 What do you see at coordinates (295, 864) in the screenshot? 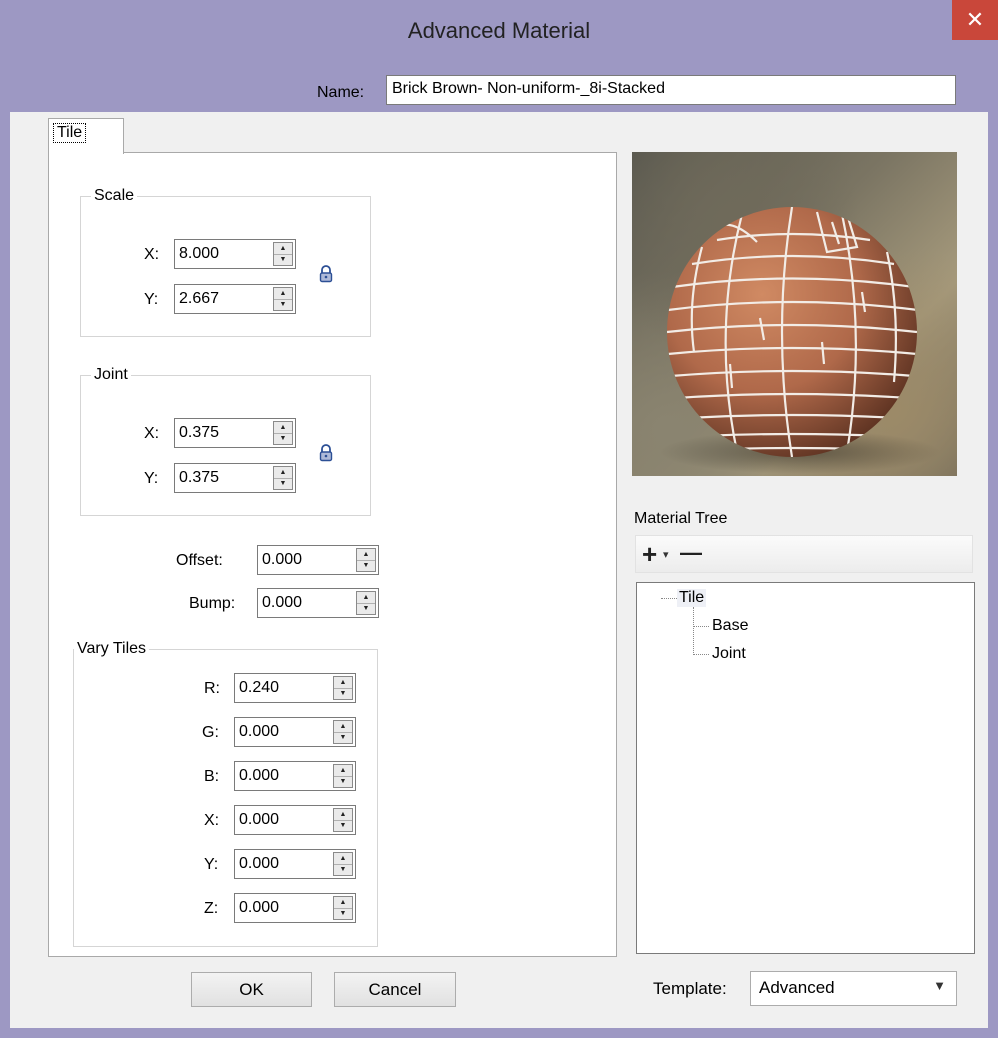
I see `vary-y-input: 0.000 ▲ ▼` at bounding box center [295, 864].